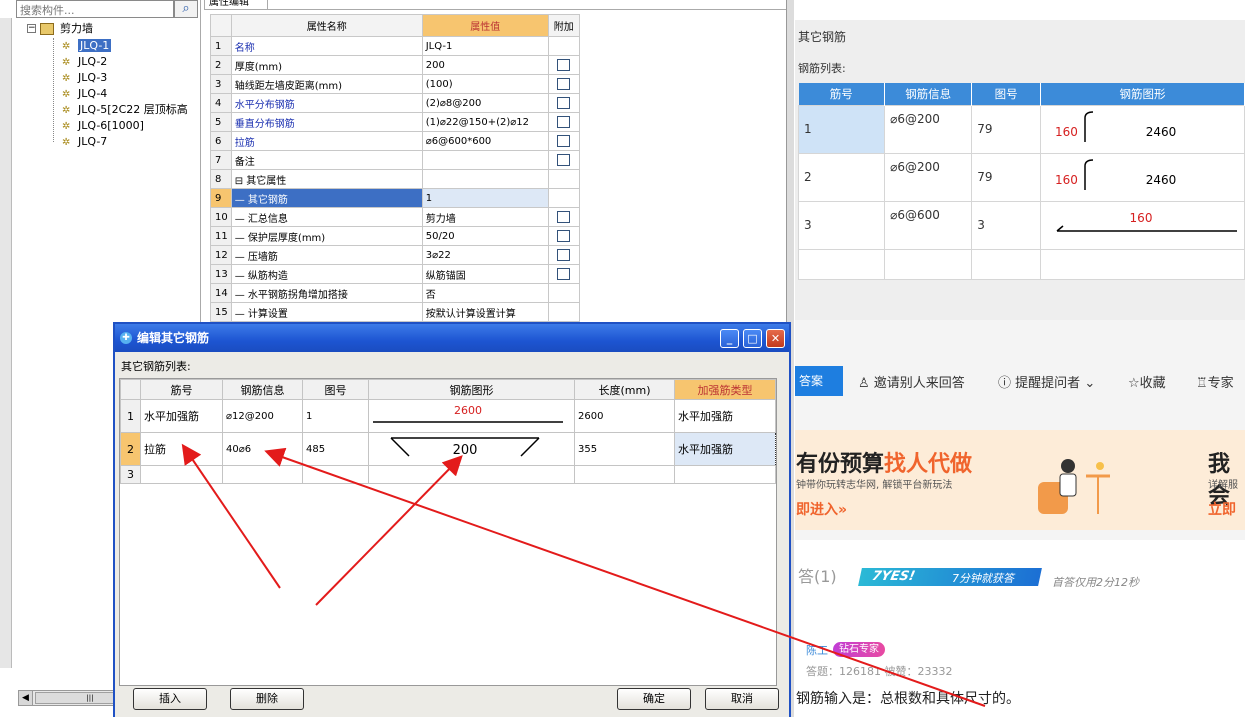 The height and width of the screenshot is (717, 1245). I want to click on property-name: 垂直分布钢筋, so click(326, 122).